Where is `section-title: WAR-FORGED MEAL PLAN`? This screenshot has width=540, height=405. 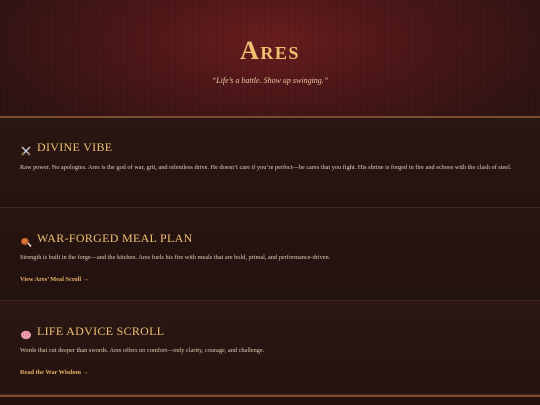 section-title: WAR-FORGED MEAL PLAN is located at coordinates (115, 238).